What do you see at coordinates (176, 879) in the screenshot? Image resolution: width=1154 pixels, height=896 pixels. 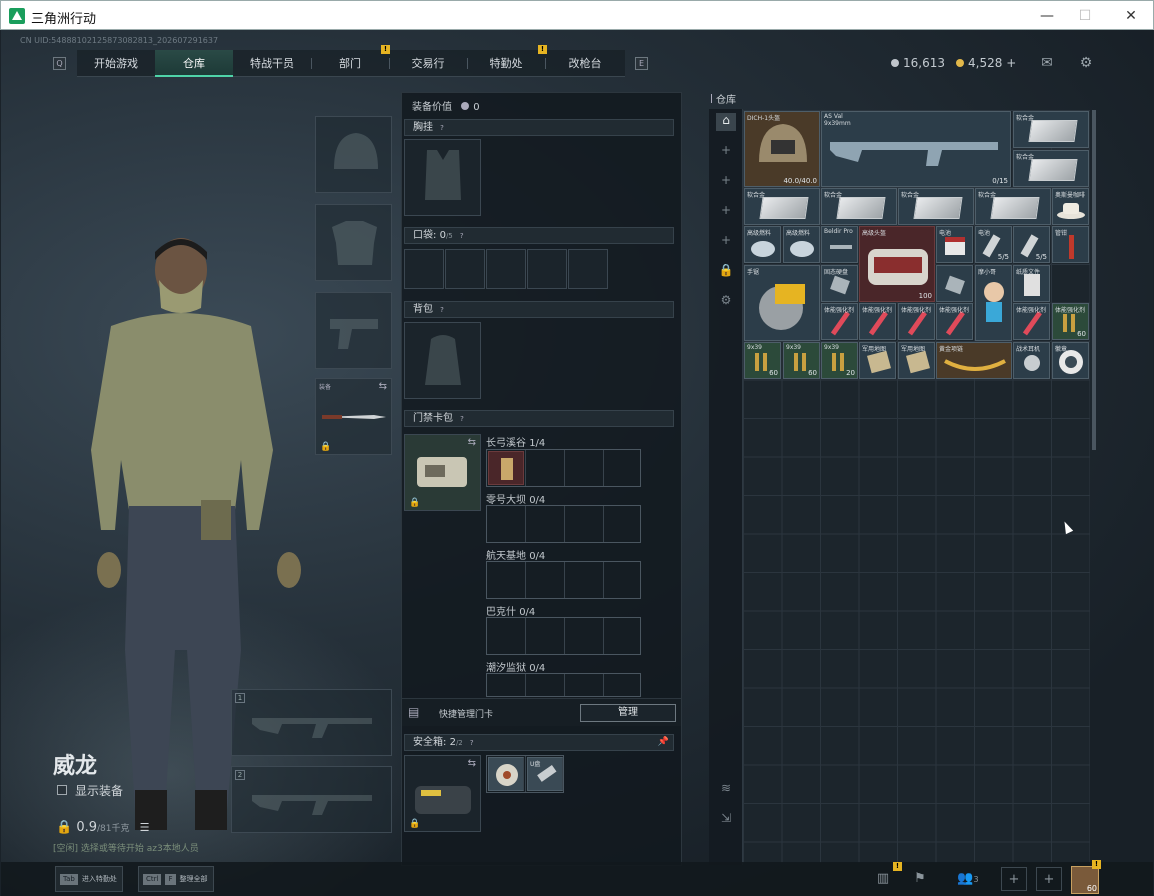 I see `sort-all-button: Ctrl F 整理全部` at bounding box center [176, 879].